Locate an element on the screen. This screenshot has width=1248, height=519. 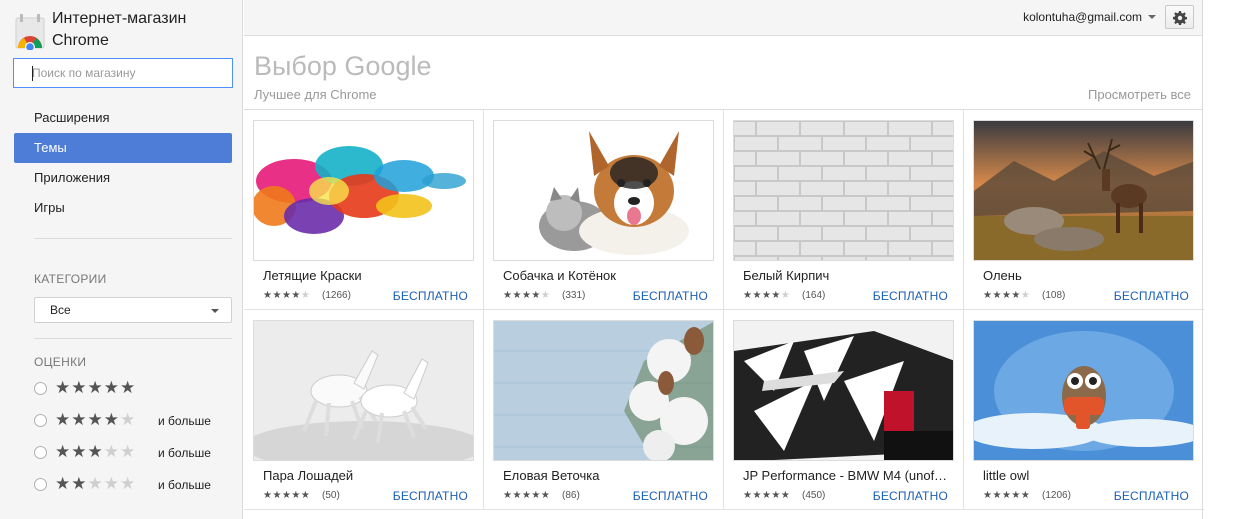
search-input is located at coordinates (123, 73).